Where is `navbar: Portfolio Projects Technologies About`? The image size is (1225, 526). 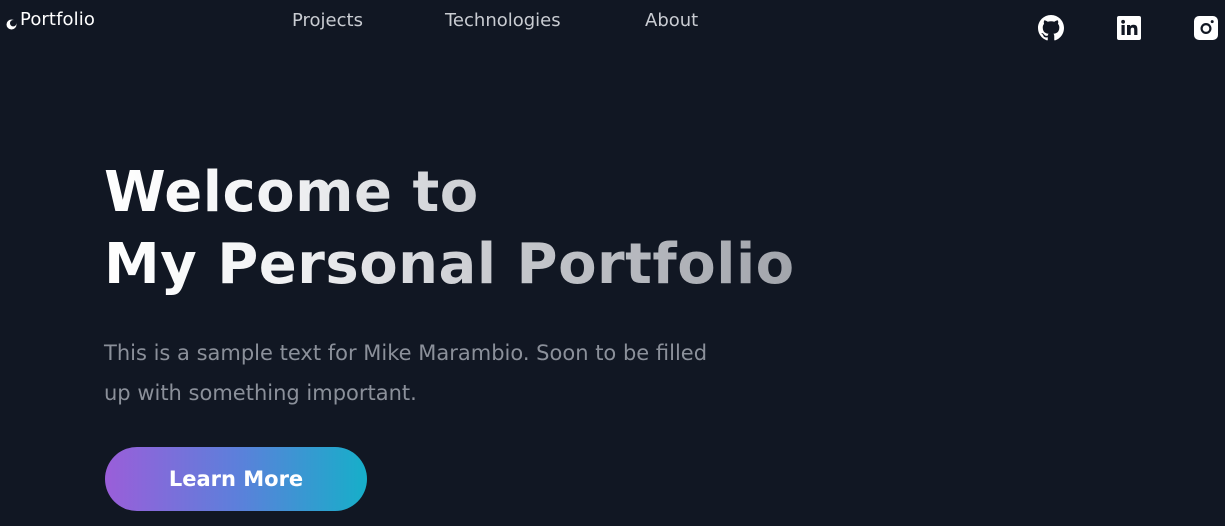
navbar: Portfolio Projects Technologies About is located at coordinates (612, 25).